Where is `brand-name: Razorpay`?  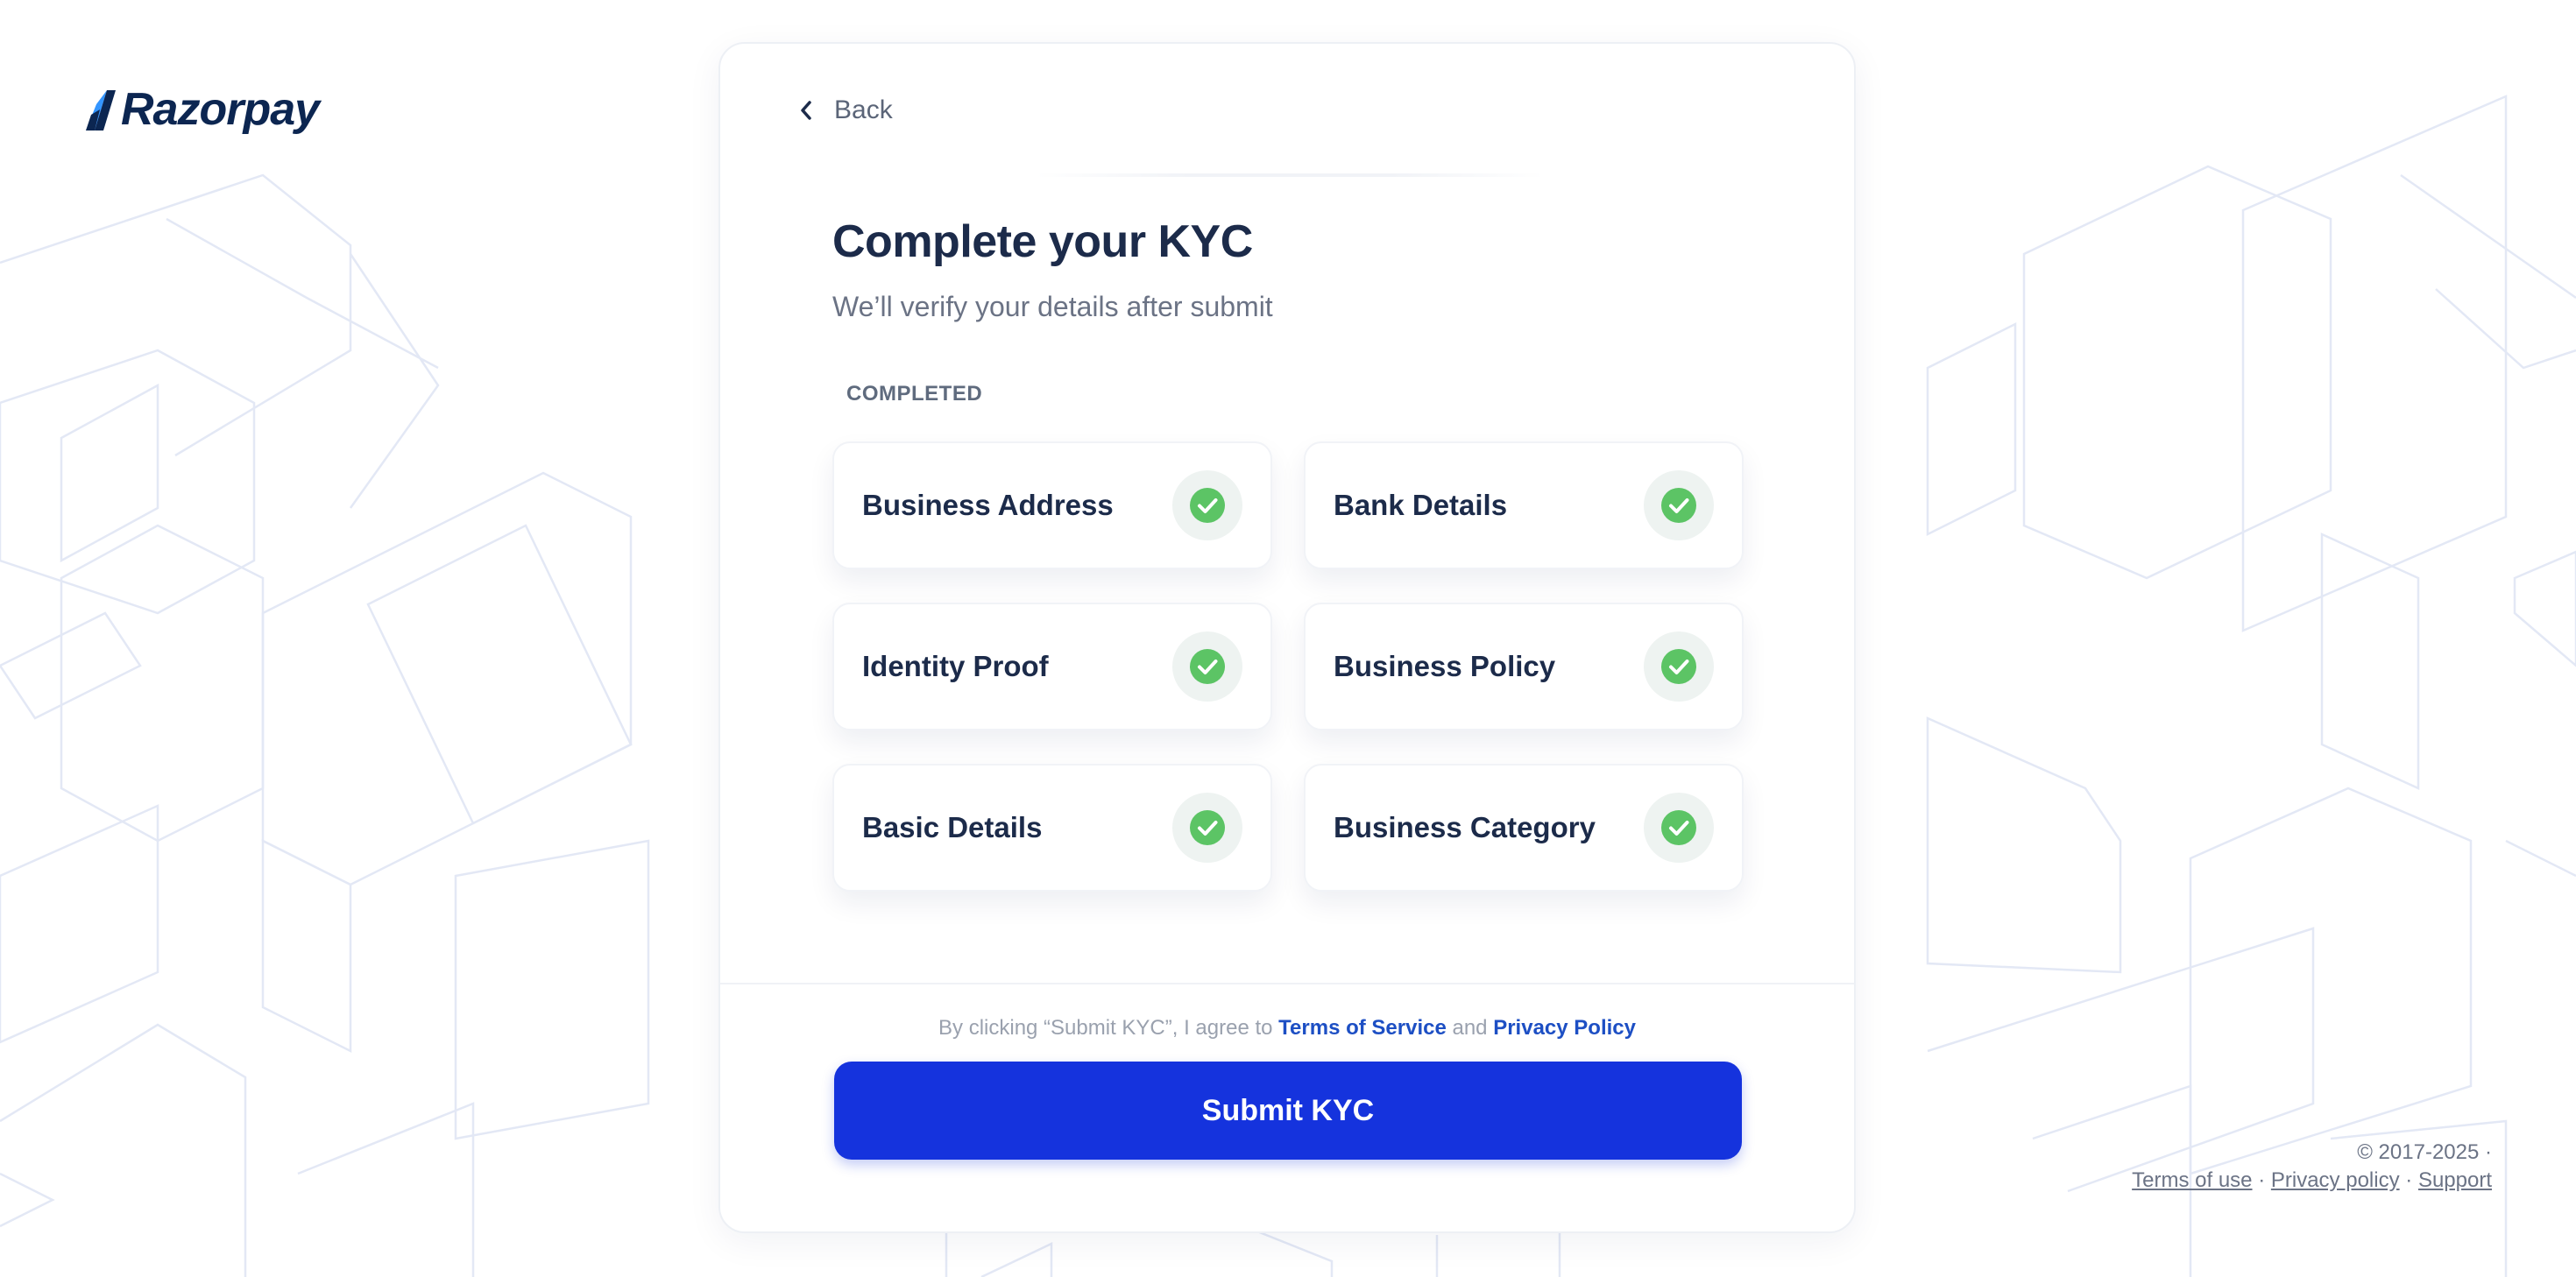 brand-name: Razorpay is located at coordinates (220, 110).